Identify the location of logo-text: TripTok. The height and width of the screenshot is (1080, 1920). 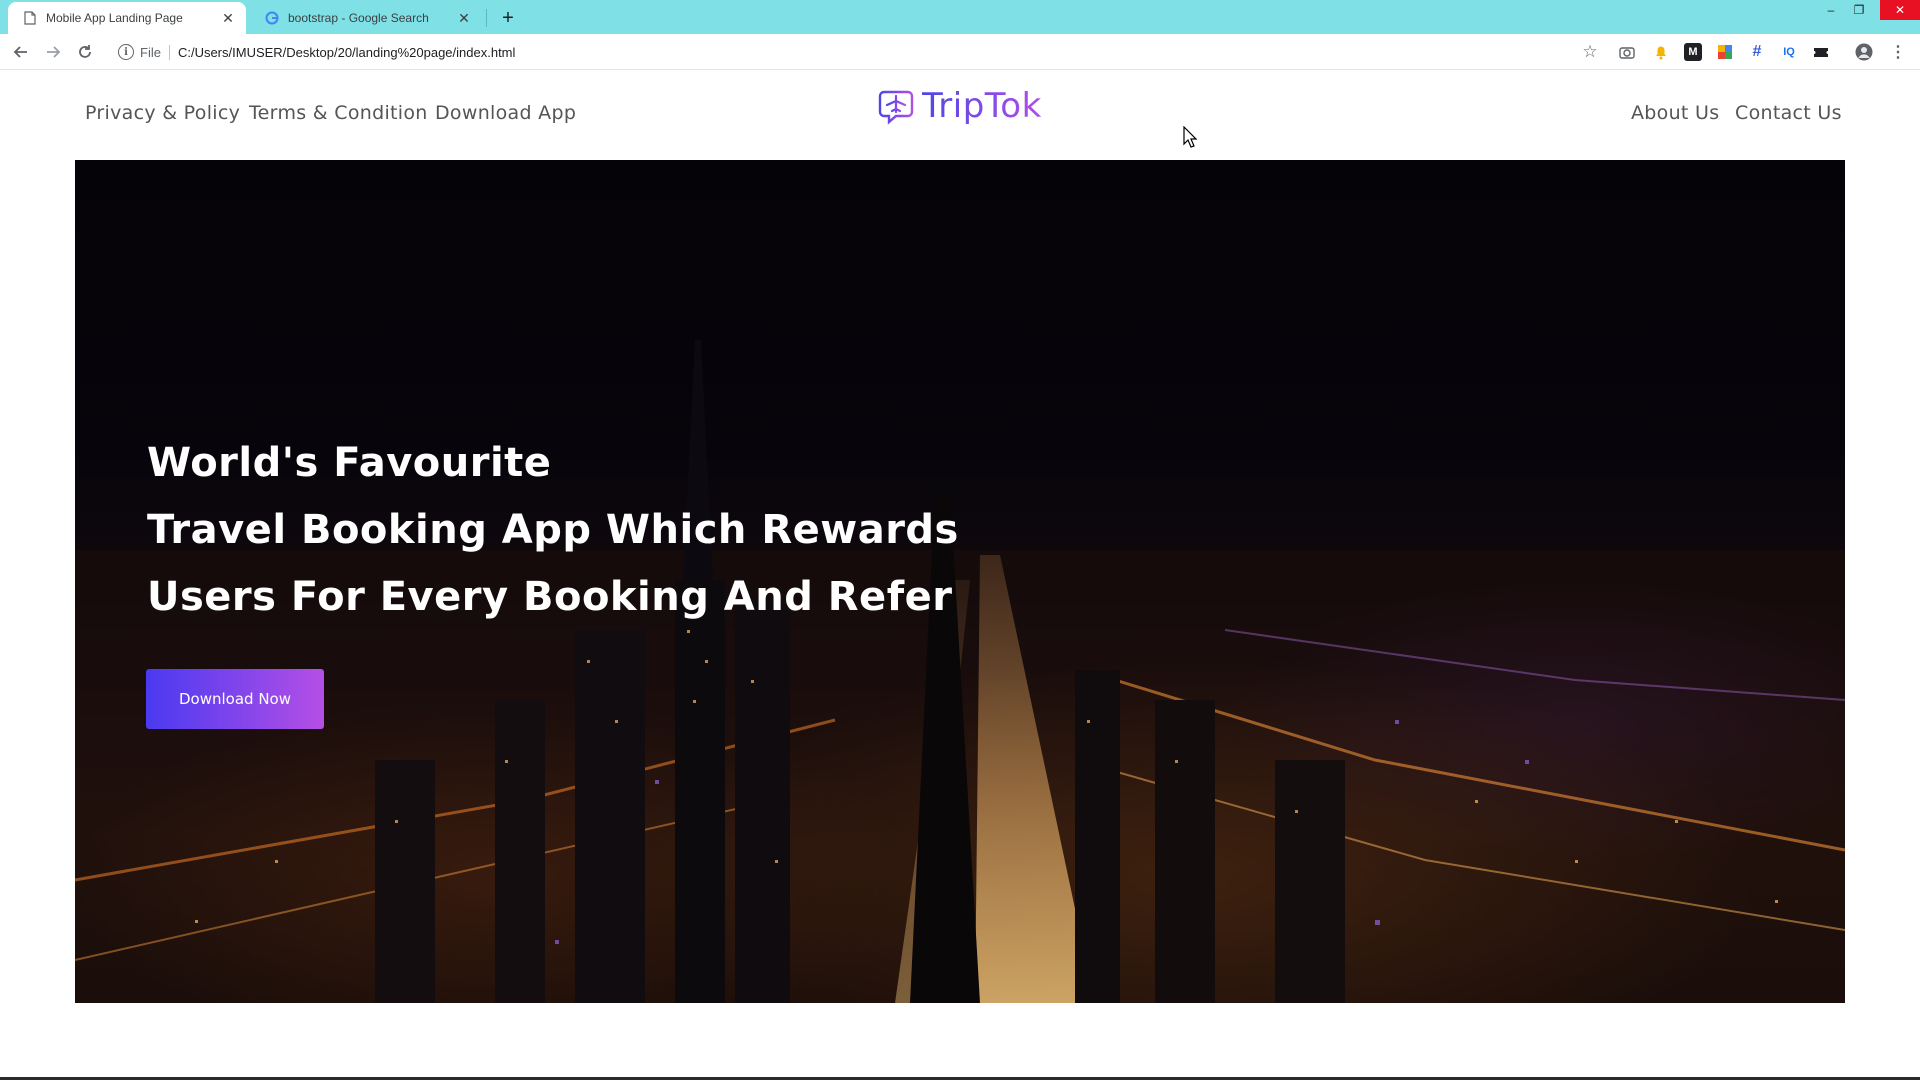
(982, 106).